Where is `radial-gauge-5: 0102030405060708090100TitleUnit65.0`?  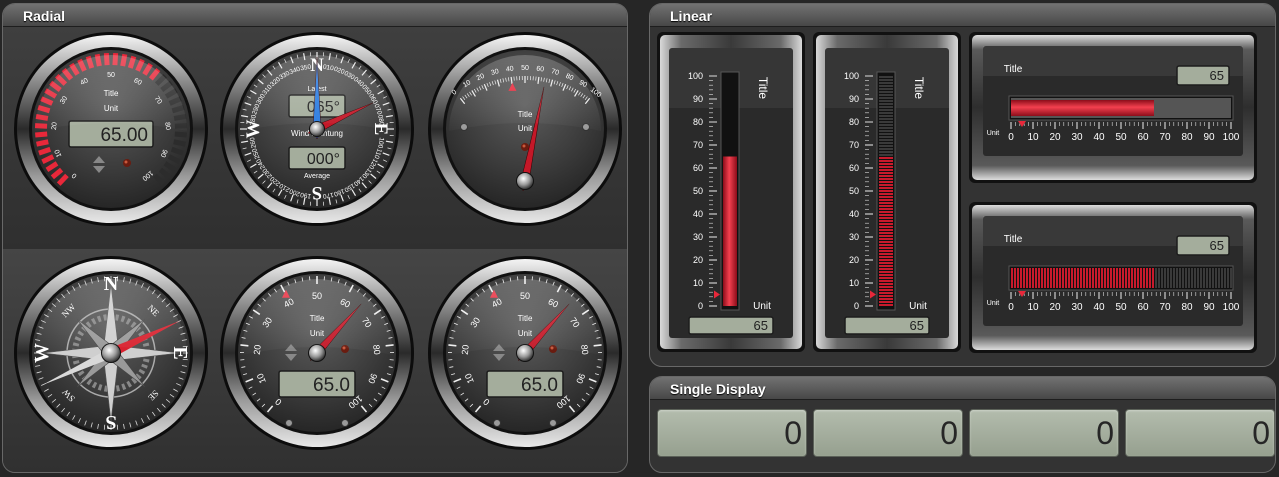
radial-gauge-5: 0102030405060708090100TitleUnit65.0 is located at coordinates (317, 353).